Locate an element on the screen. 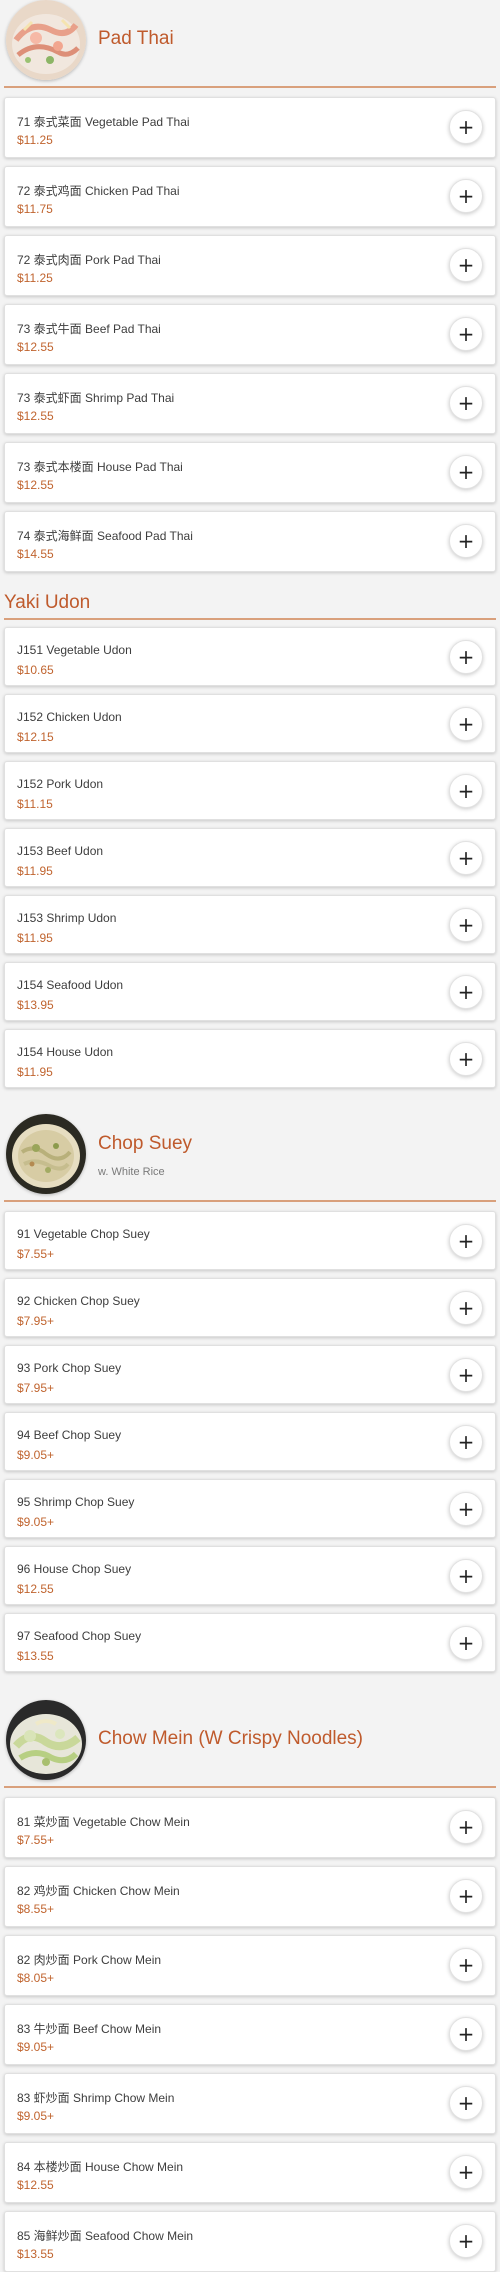 This screenshot has height=2272, width=500. chop-suey-photo is located at coordinates (46, 1154).